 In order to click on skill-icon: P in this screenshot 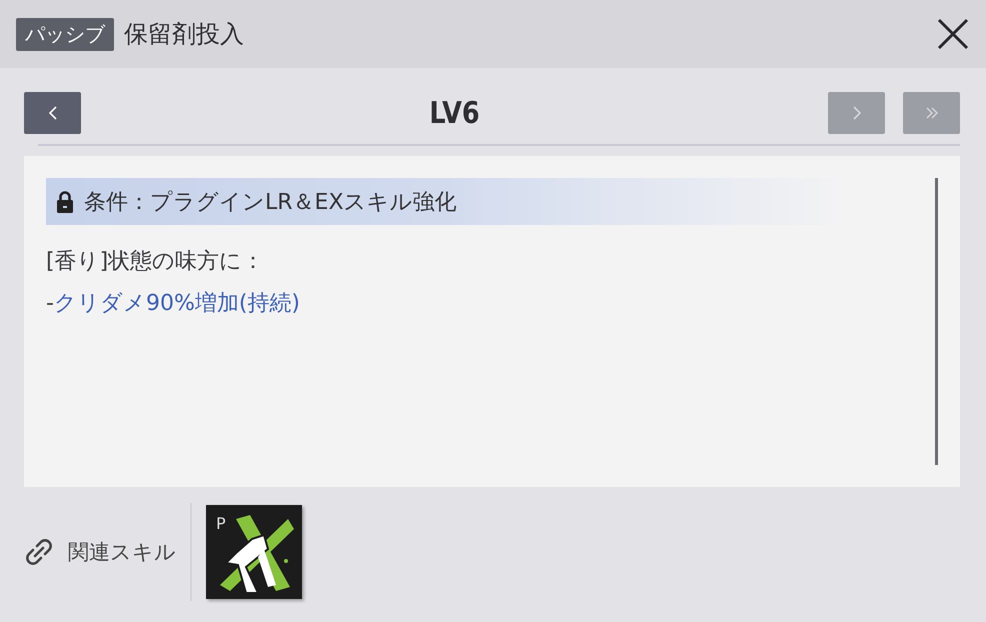, I will do `click(254, 552)`.